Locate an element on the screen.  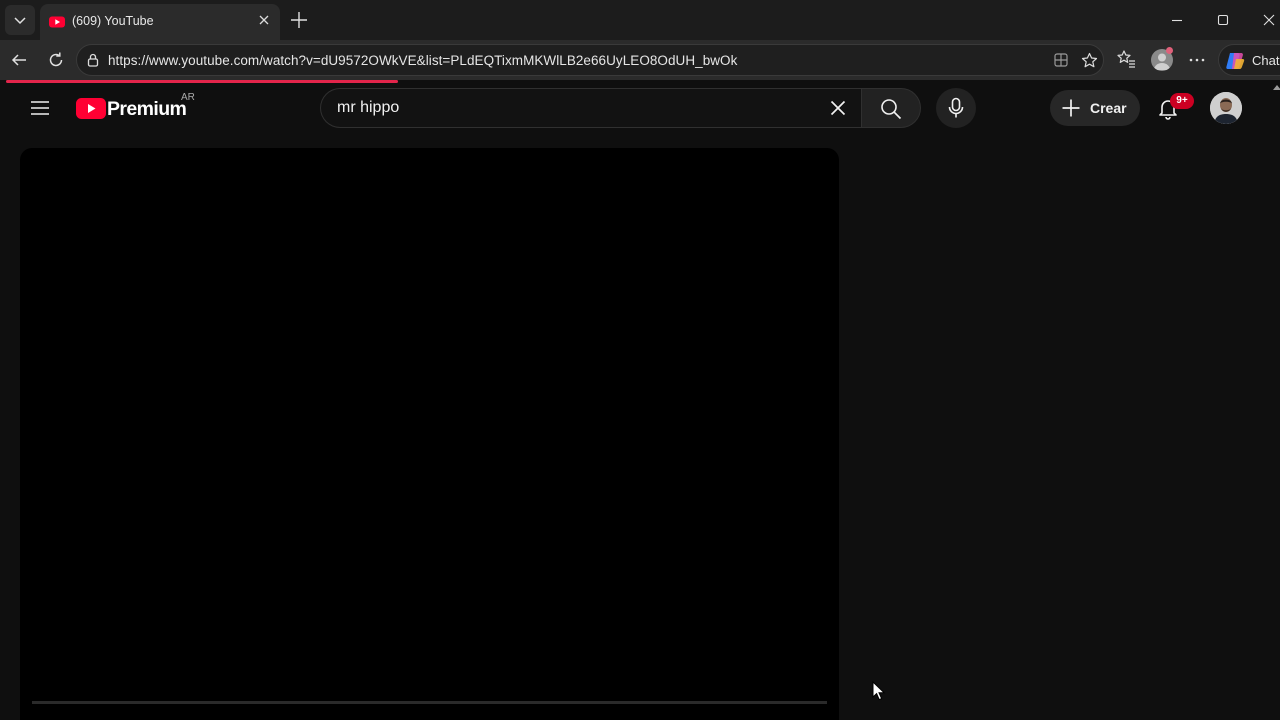
favorite-star-icon is located at coordinates (1089, 60).